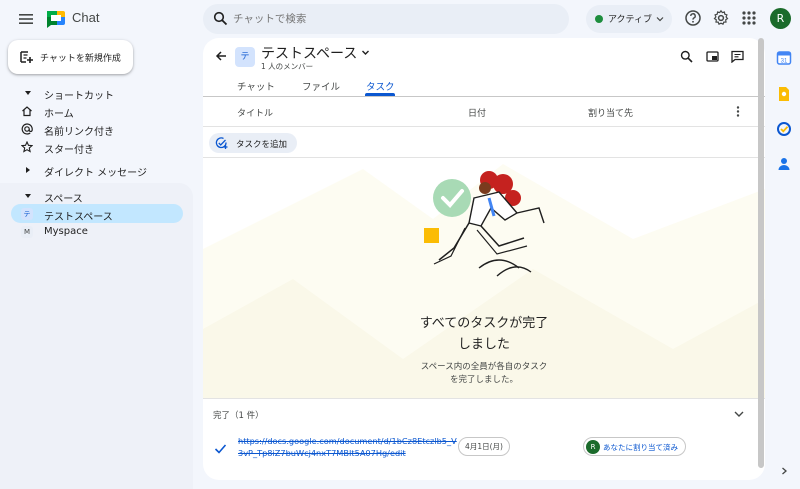 This screenshot has width=800, height=489. I want to click on sidebar-item-home: ホーム, so click(96, 111).